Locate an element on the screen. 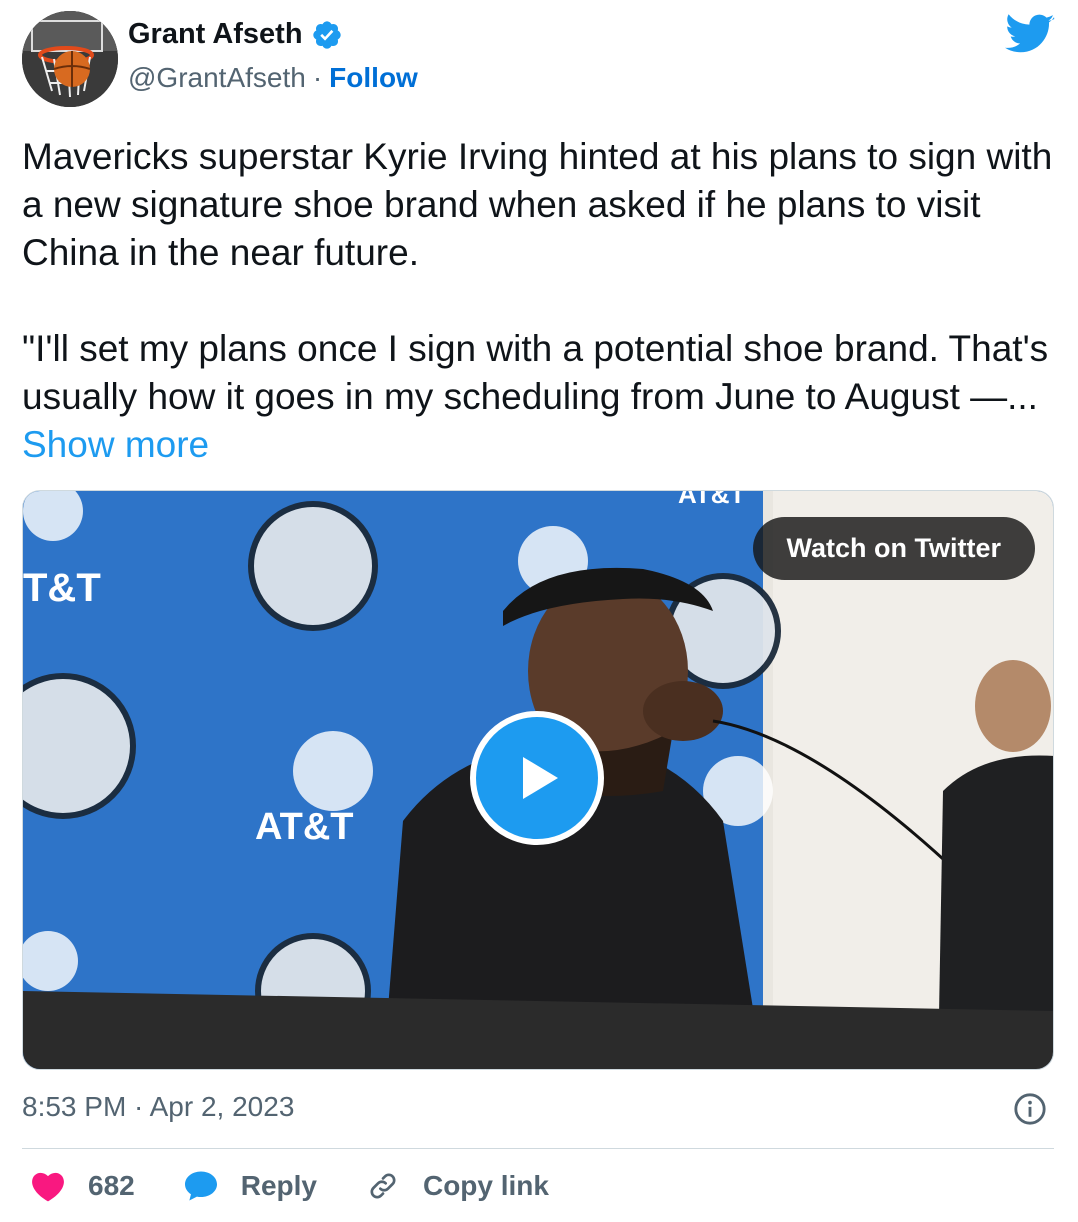 This screenshot has height=1222, width=1078. follow-button: Follow is located at coordinates (373, 78).